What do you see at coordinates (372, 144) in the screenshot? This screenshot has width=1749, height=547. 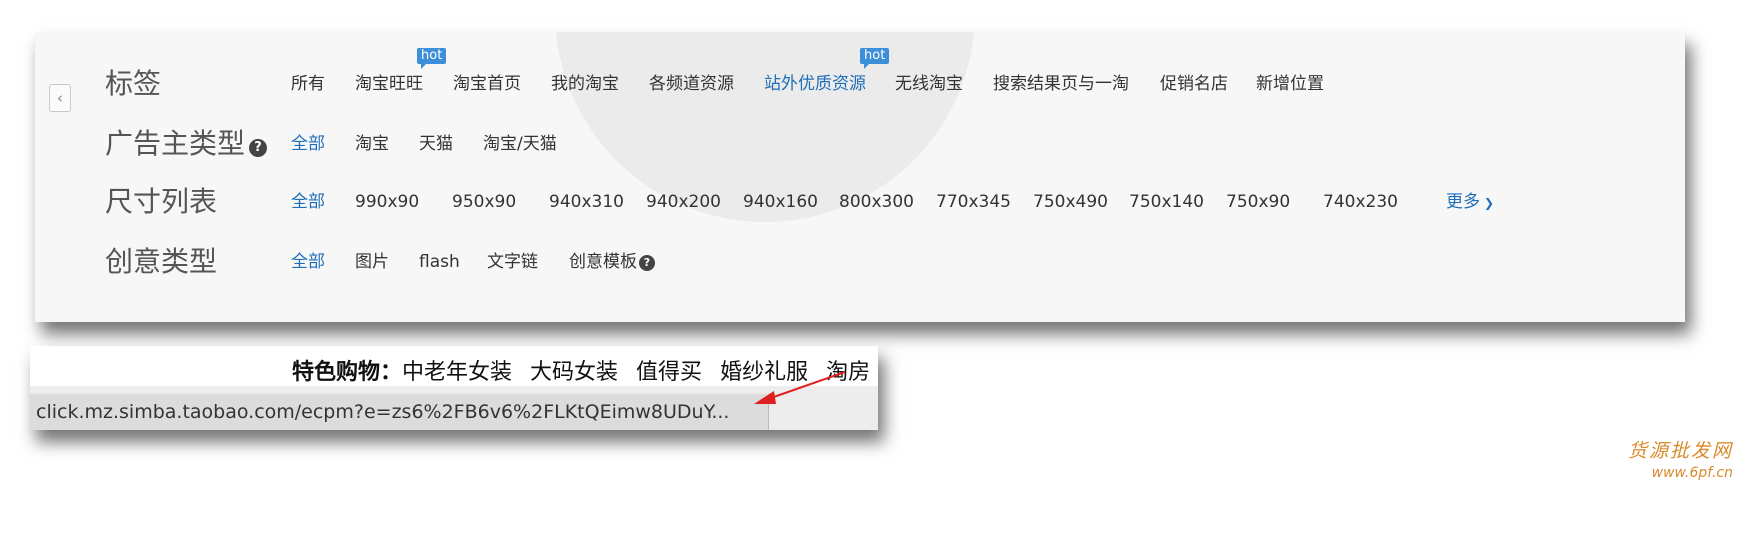 I see `advertiser-option: 淘宝` at bounding box center [372, 144].